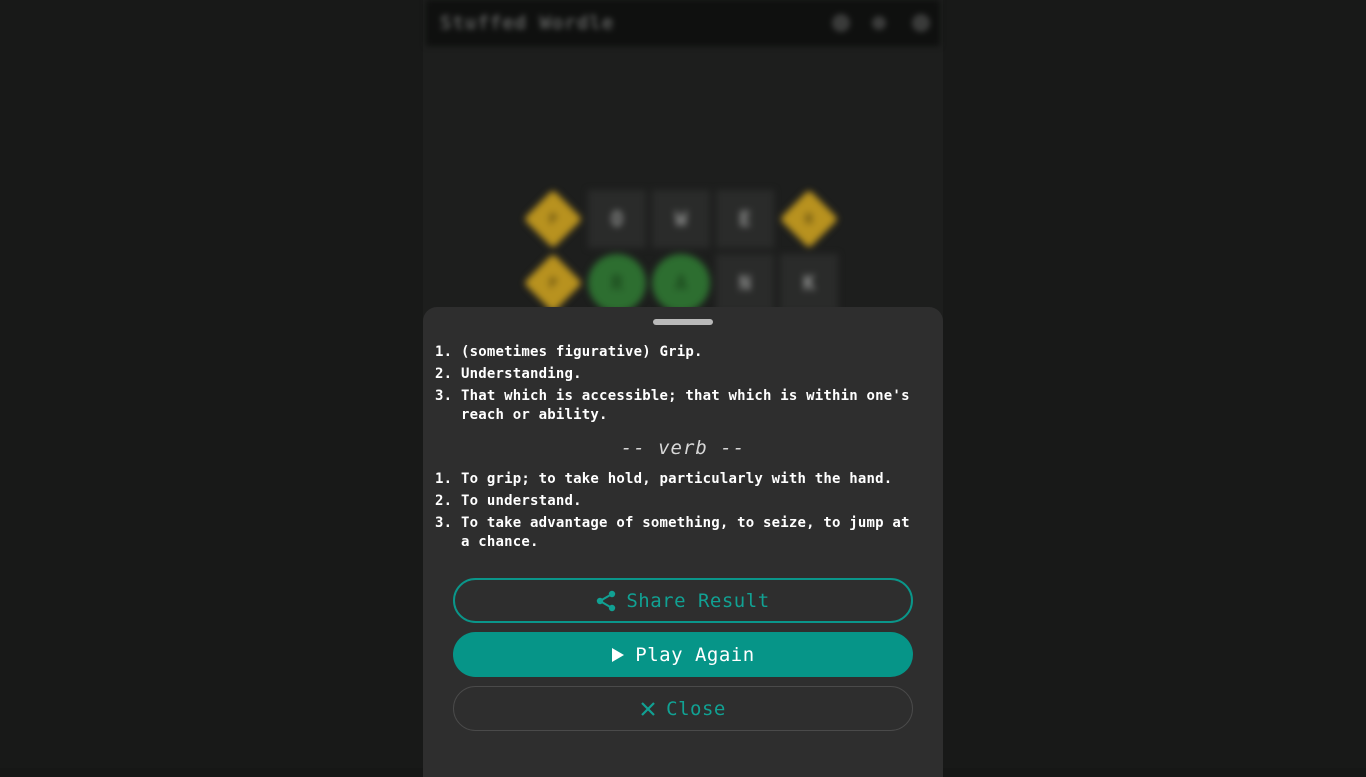  What do you see at coordinates (521, 501) in the screenshot?
I see `definition-text: To understand.` at bounding box center [521, 501].